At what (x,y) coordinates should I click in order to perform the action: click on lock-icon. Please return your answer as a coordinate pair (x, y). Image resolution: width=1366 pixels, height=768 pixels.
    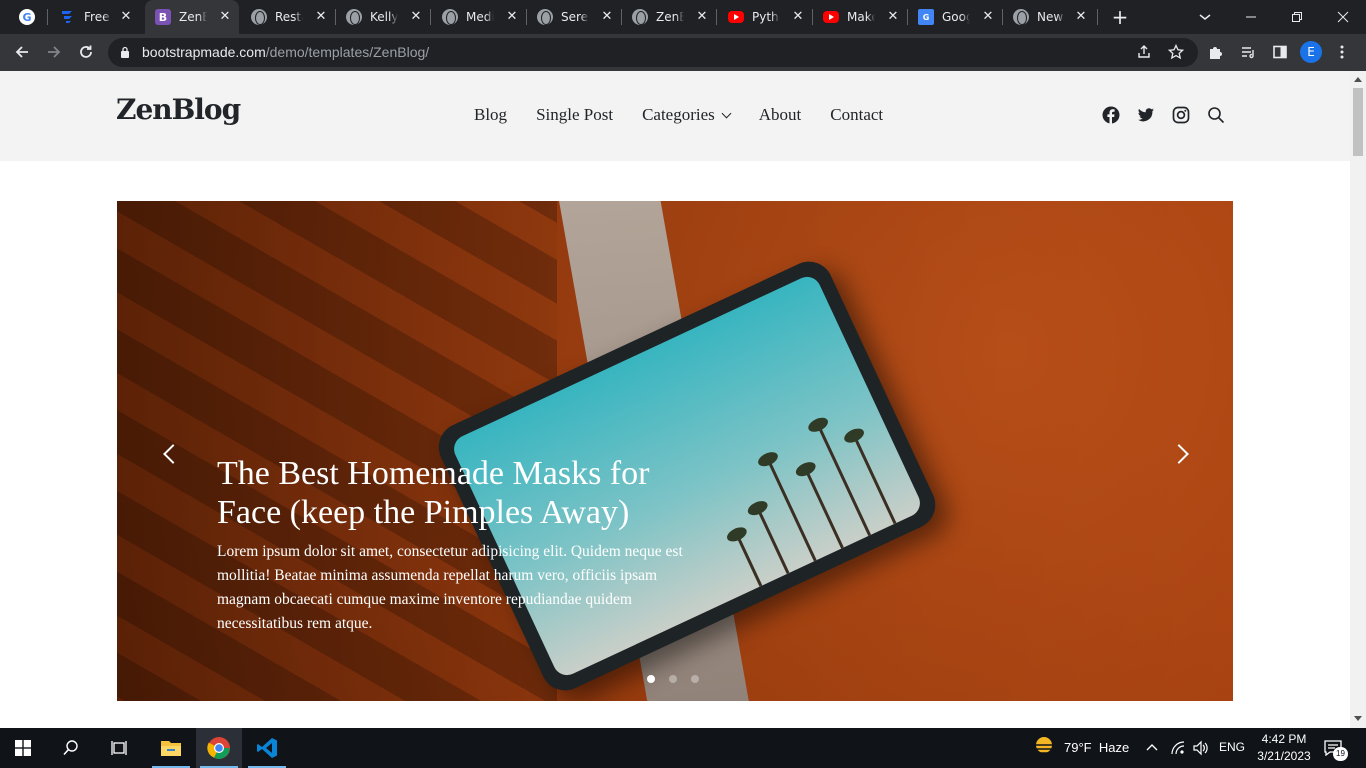
    Looking at the image, I should click on (125, 52).